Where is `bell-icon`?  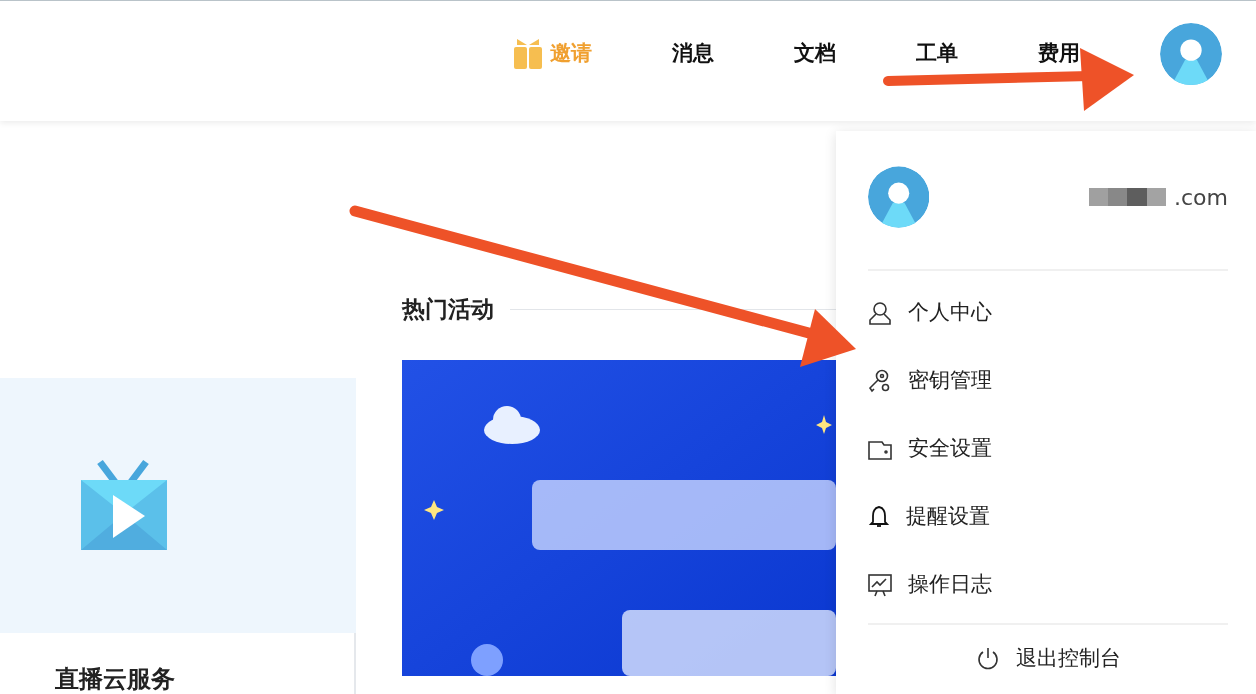
bell-icon is located at coordinates (879, 517).